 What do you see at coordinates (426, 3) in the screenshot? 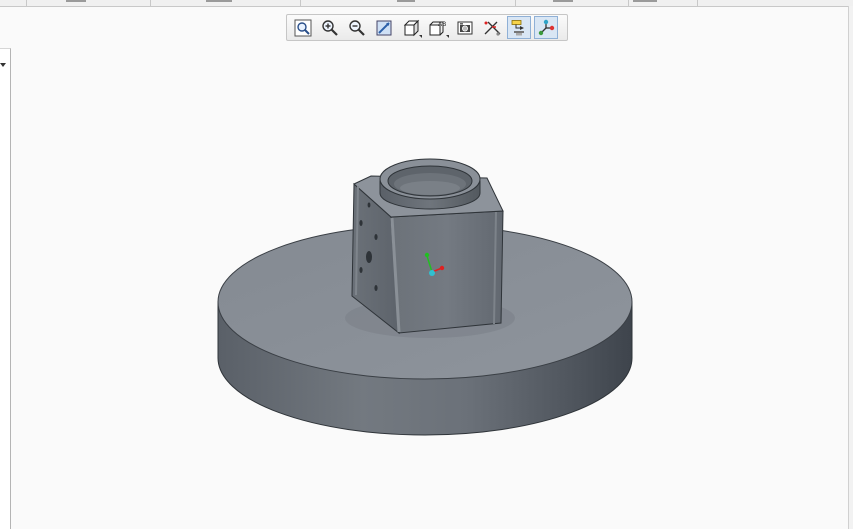
I see `ribbon-bottom-edge` at bounding box center [426, 3].